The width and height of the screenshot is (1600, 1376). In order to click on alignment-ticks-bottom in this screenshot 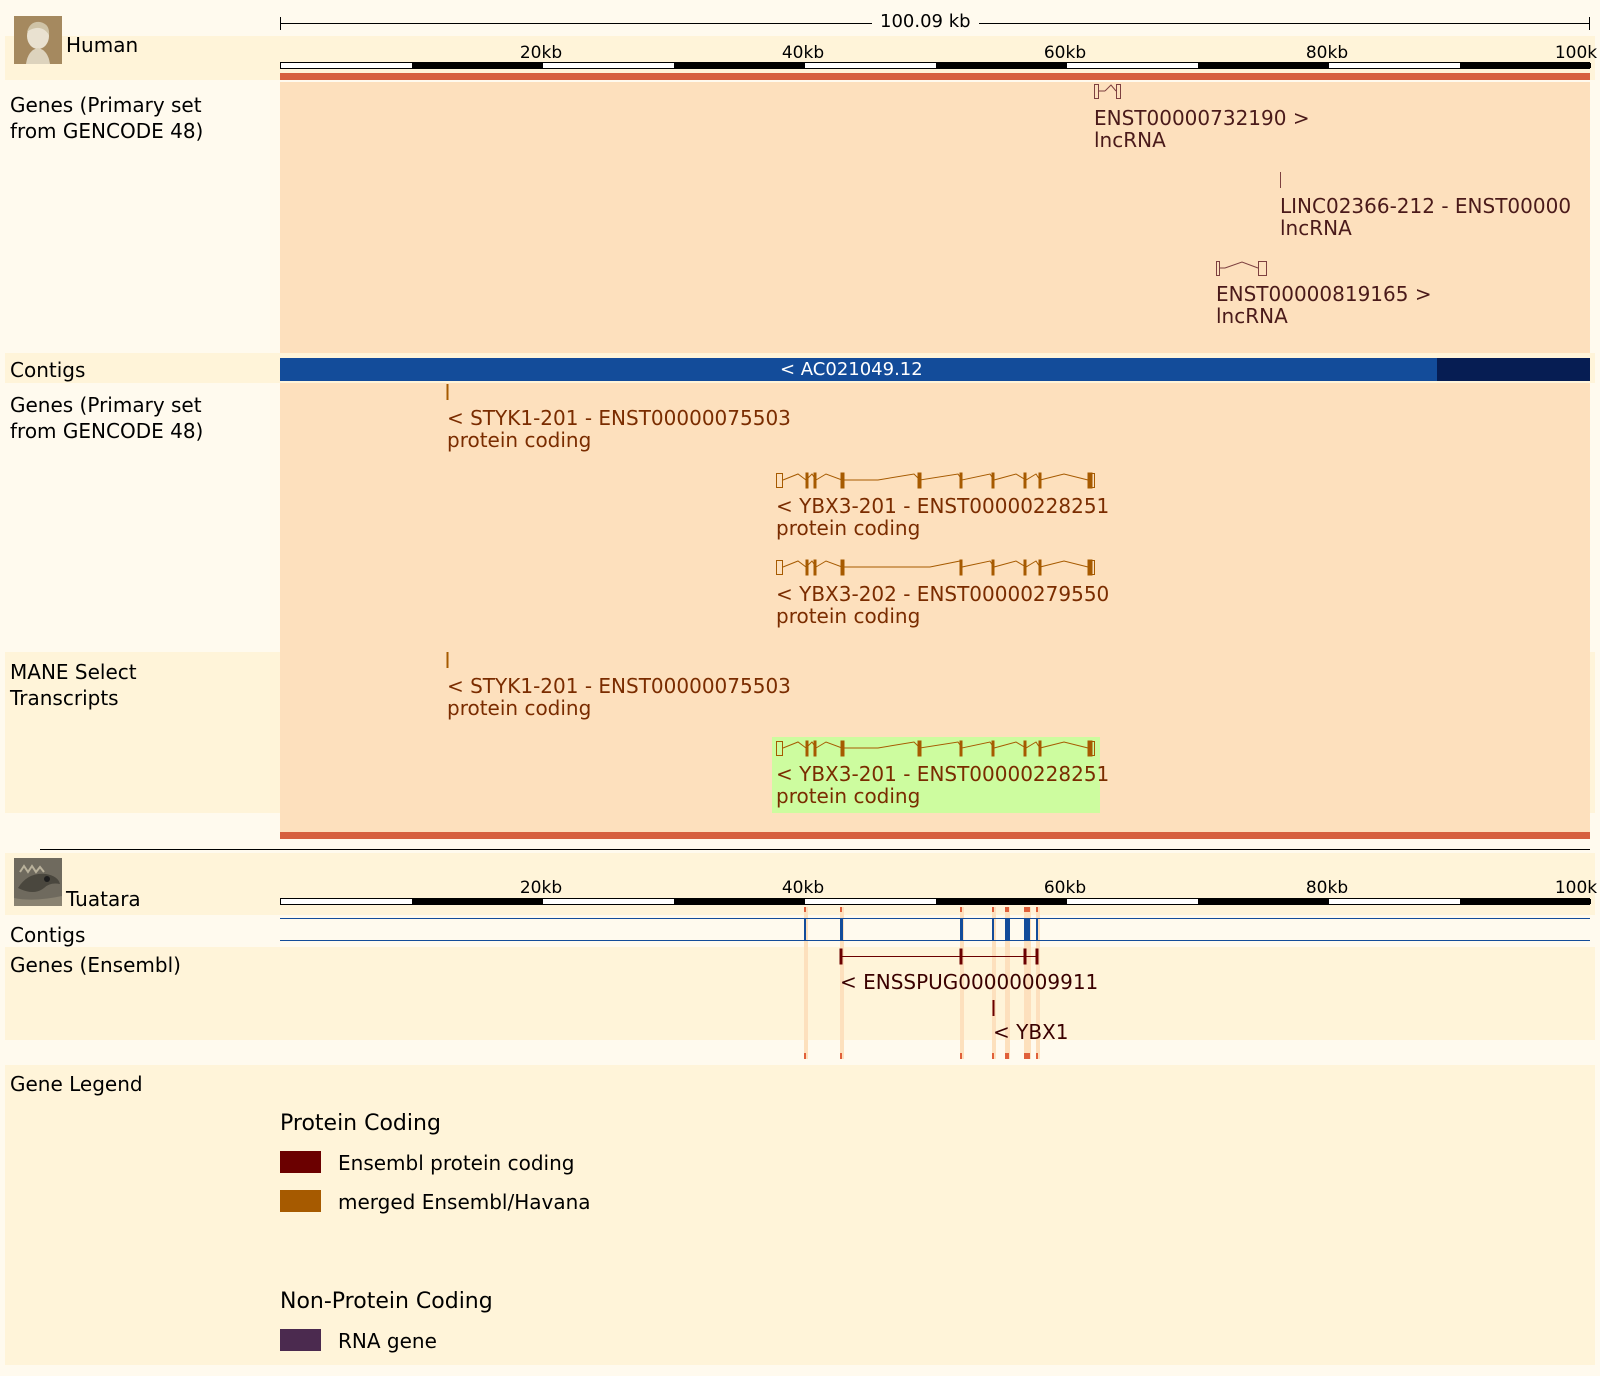, I will do `click(921, 1056)`.